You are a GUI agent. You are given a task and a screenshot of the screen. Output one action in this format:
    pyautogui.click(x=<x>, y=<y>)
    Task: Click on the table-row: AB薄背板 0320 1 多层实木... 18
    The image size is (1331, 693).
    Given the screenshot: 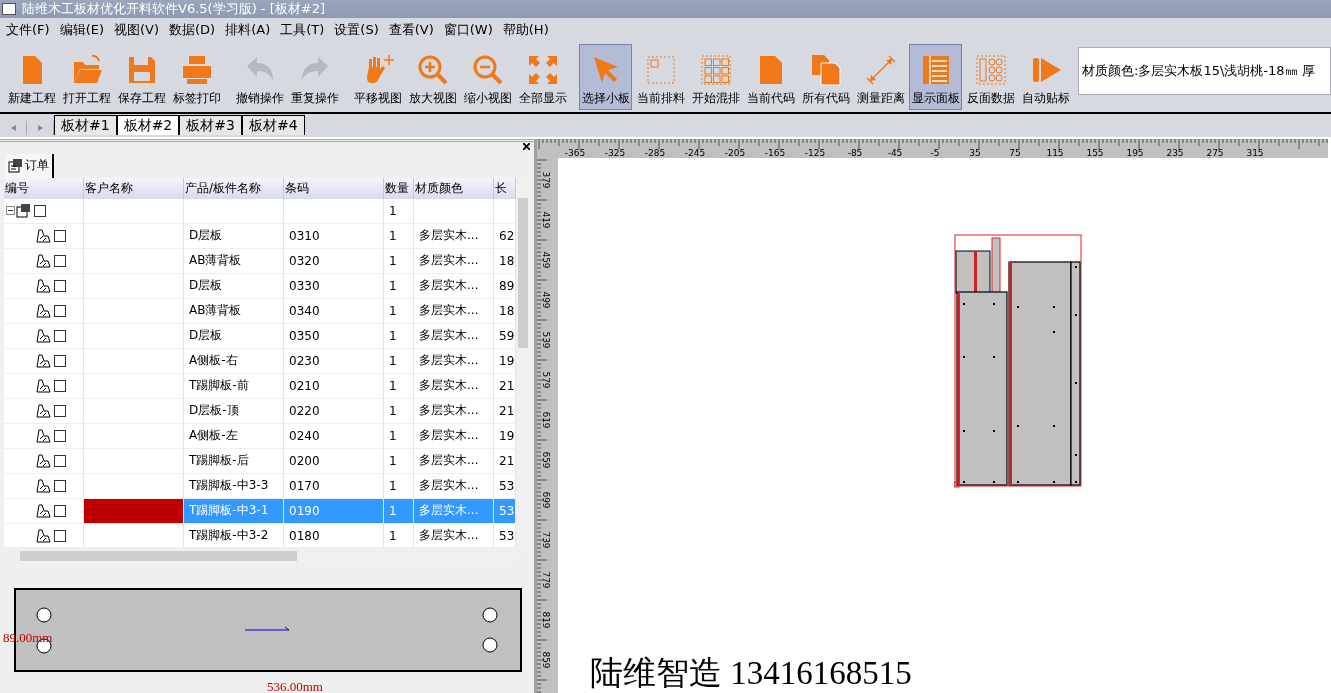 What is the action you would take?
    pyautogui.click(x=260, y=261)
    